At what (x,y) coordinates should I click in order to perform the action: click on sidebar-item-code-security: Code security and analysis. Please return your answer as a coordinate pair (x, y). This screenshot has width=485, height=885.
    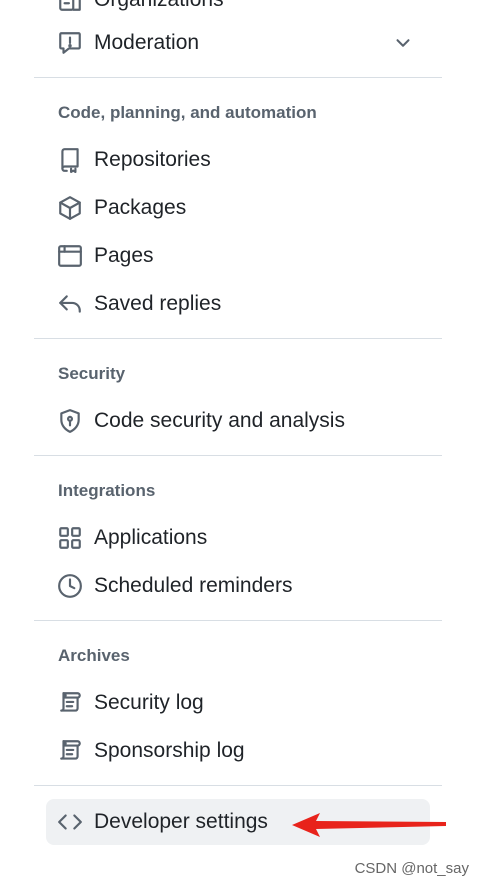
    Looking at the image, I should click on (238, 421).